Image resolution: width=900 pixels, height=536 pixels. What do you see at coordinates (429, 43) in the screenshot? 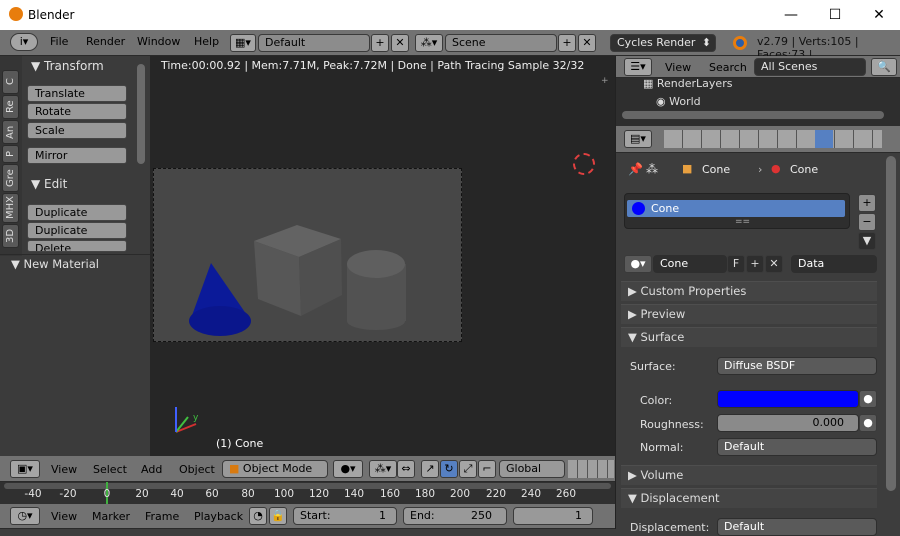
I see `scene-icon: ⁂▾` at bounding box center [429, 43].